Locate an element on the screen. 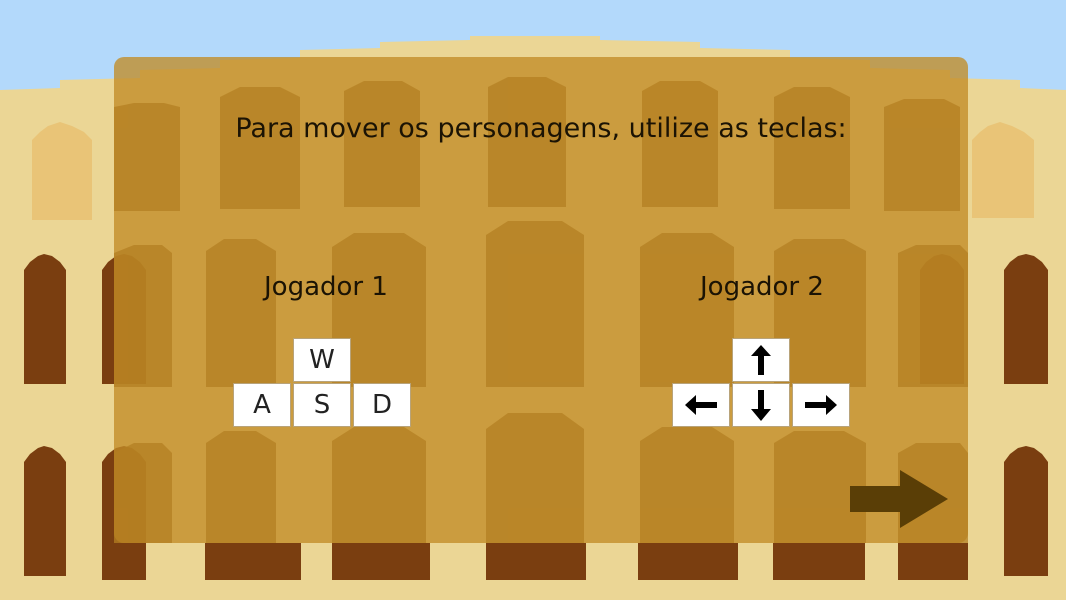 The height and width of the screenshot is (600, 1066). next-button is located at coordinates (899, 499).